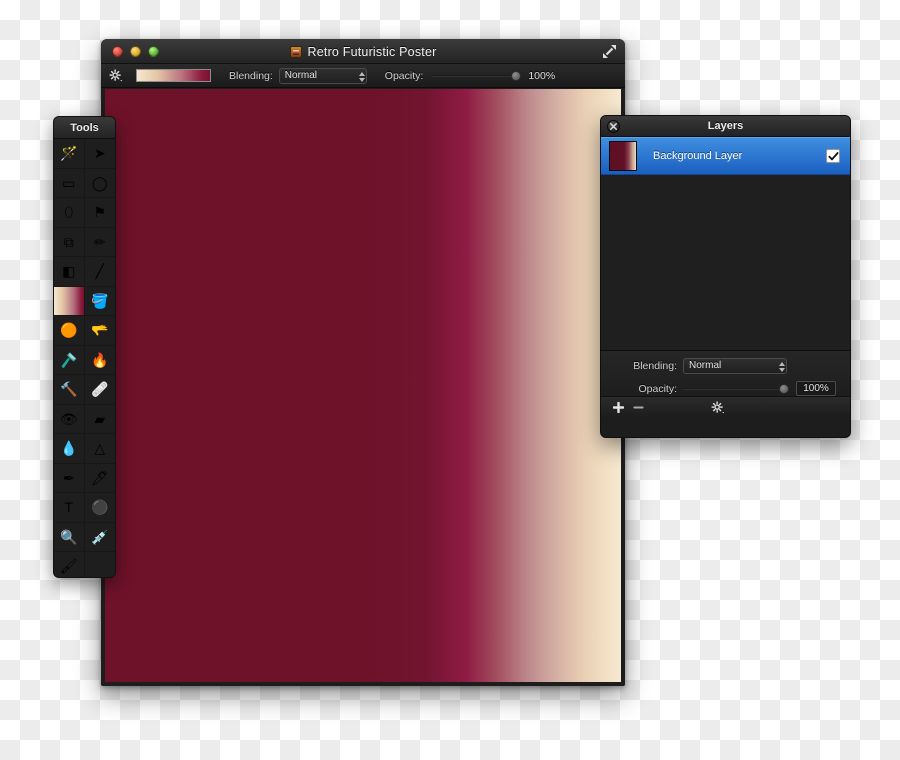 This screenshot has width=900, height=760. Describe the element at coordinates (623, 156) in the screenshot. I see `layer-thumbnail` at that location.